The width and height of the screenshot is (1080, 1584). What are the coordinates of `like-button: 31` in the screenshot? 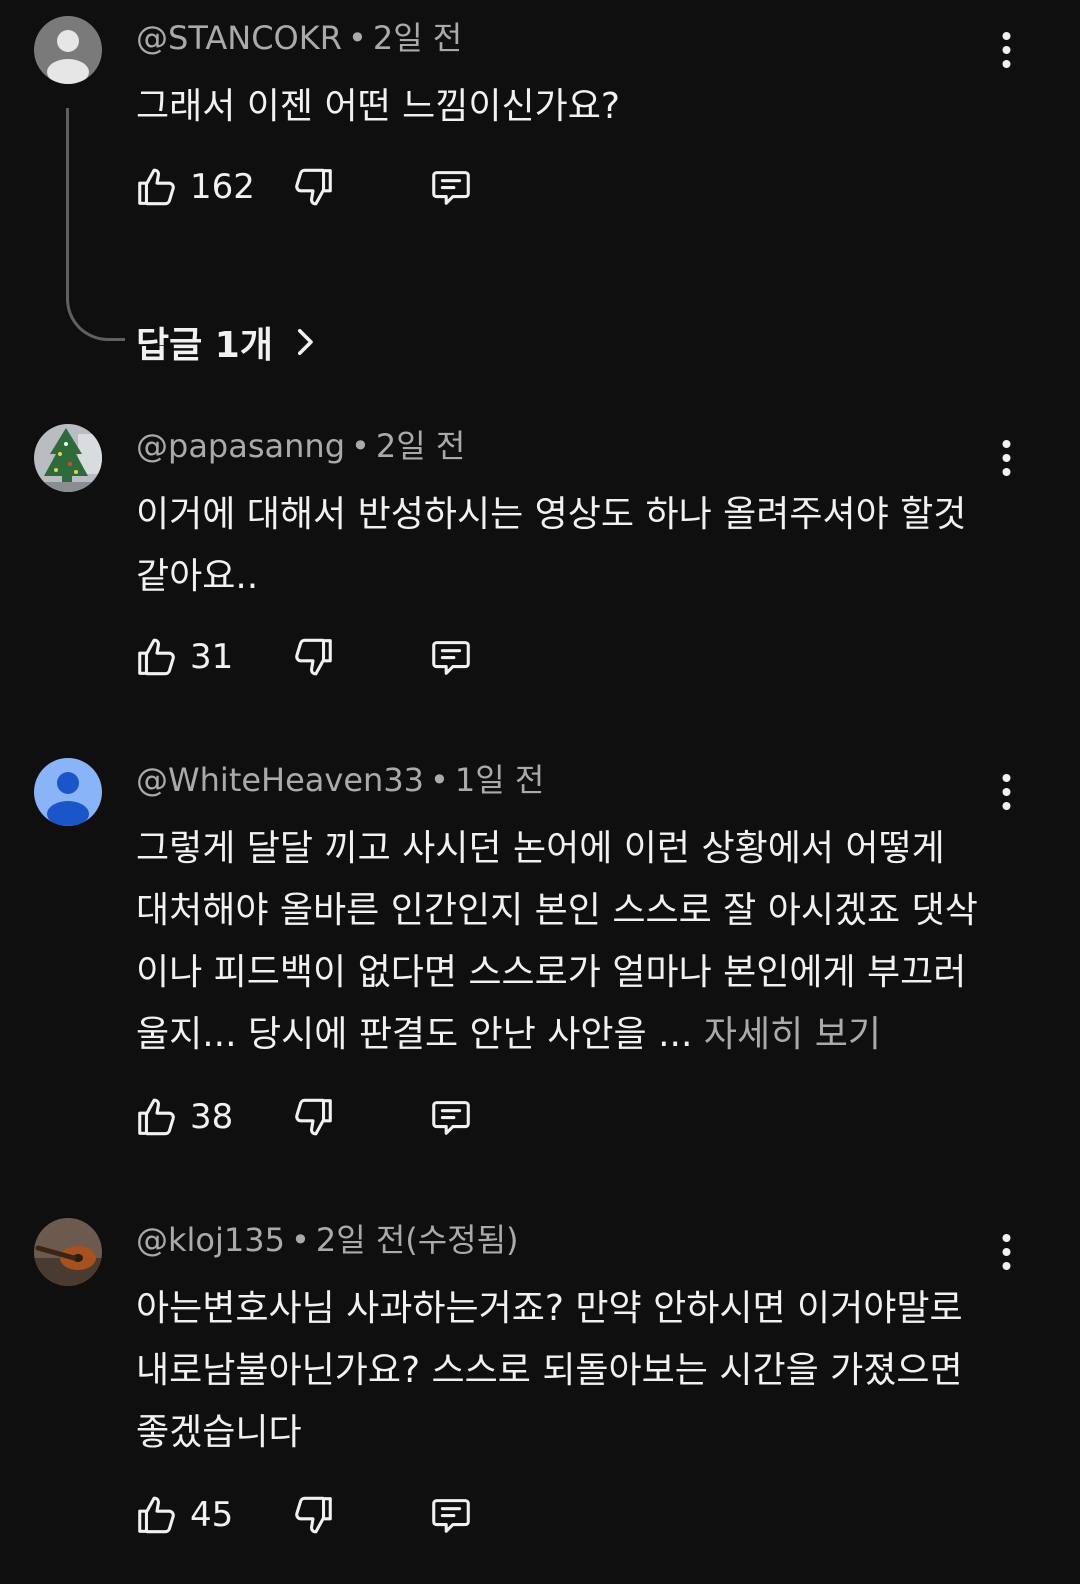 It's located at (183, 657).